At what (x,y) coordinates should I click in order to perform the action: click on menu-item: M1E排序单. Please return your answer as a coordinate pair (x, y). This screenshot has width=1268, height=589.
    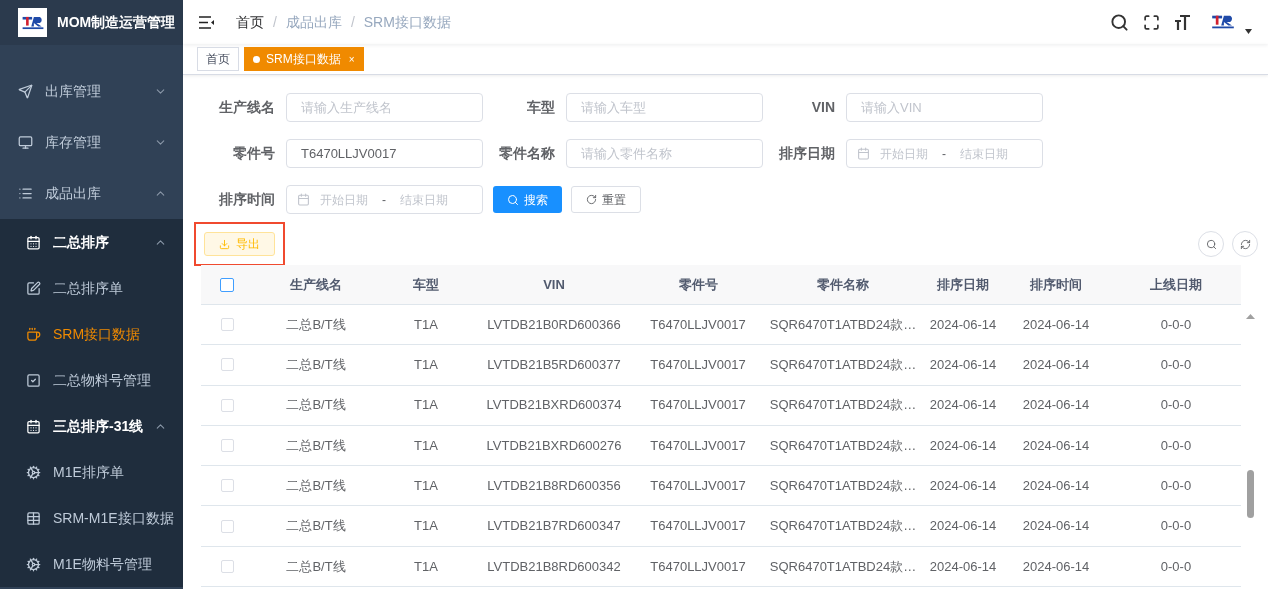
    Looking at the image, I should click on (91, 472).